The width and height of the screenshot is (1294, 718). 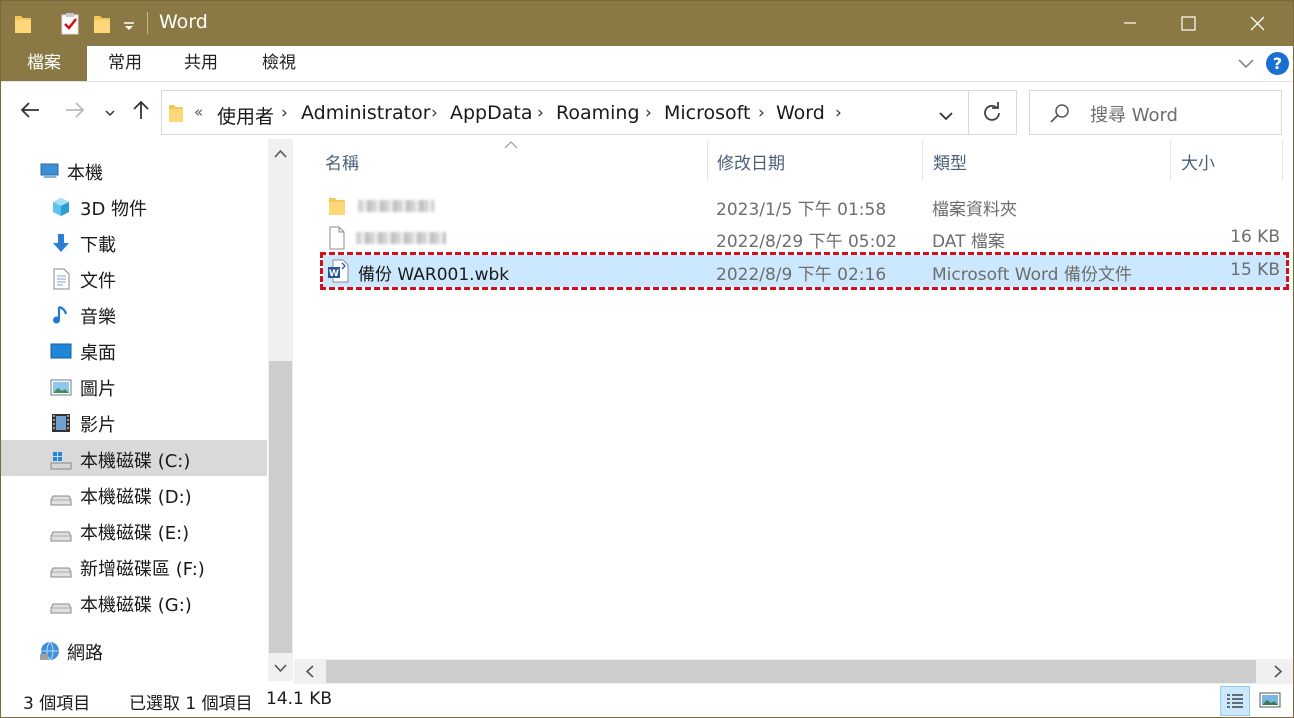 I want to click on tab-view: 檢視, so click(x=279, y=63).